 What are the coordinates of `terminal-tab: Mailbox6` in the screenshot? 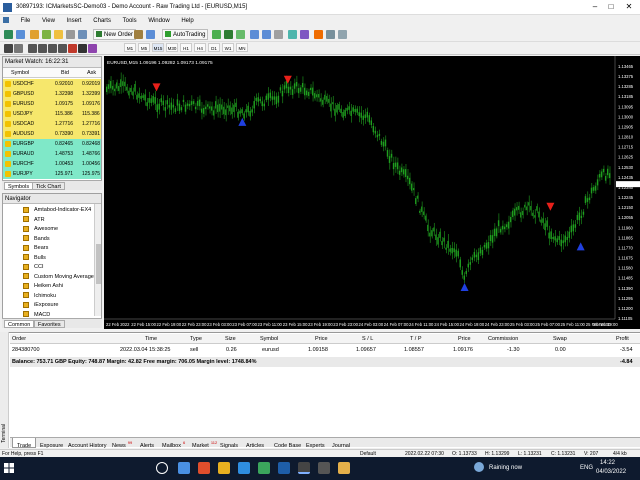 It's located at (172, 443).